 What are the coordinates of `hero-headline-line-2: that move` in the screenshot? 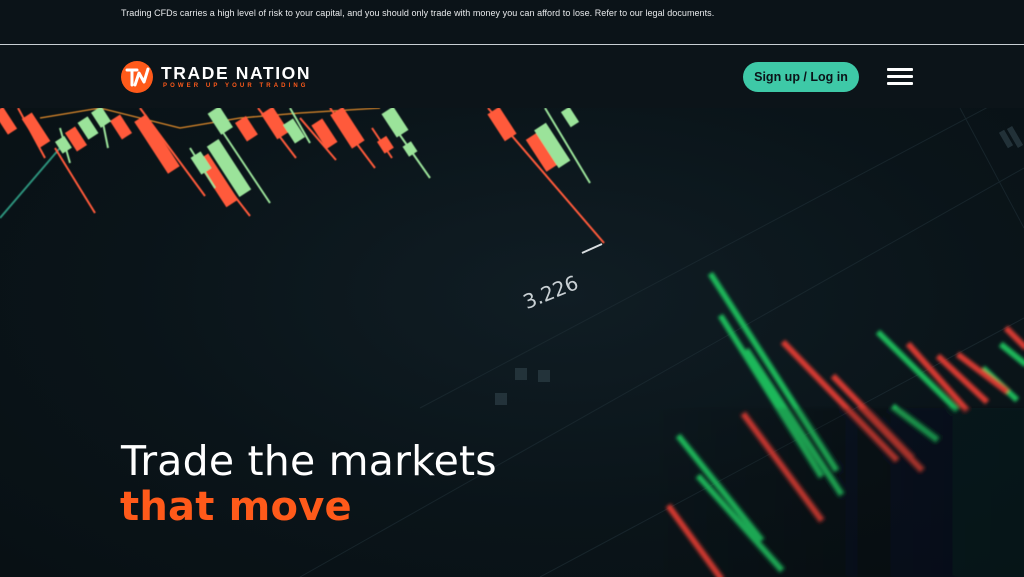 It's located at (236, 507).